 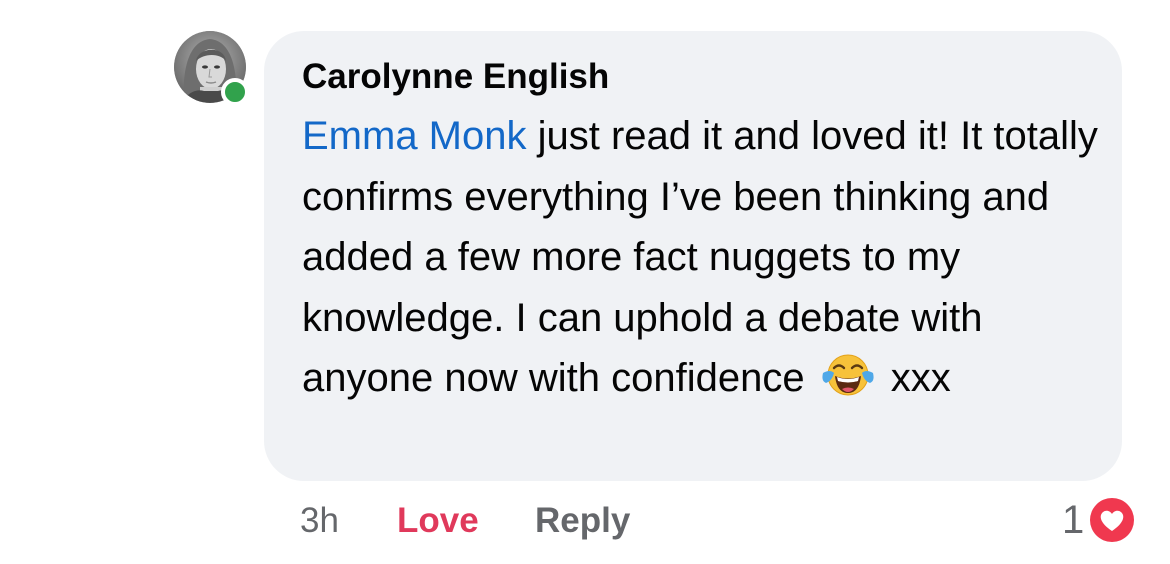 What do you see at coordinates (414, 136) in the screenshot?
I see `mention-link: Emma Monk` at bounding box center [414, 136].